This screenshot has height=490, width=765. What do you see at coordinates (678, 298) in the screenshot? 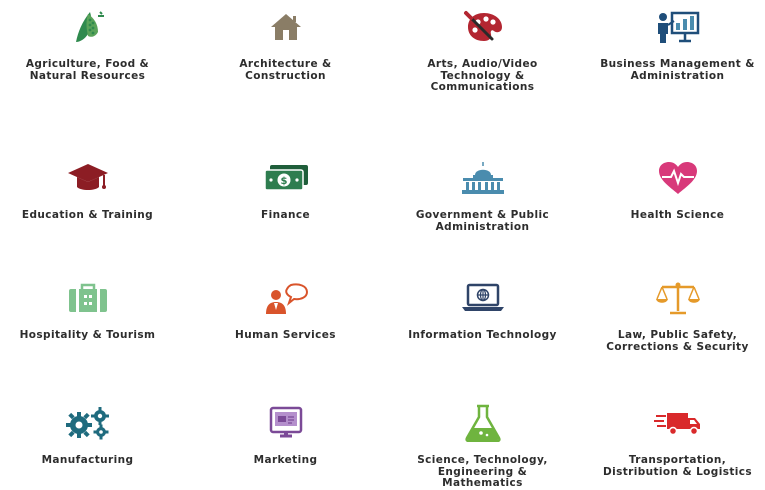
I see `scales-icon` at bounding box center [678, 298].